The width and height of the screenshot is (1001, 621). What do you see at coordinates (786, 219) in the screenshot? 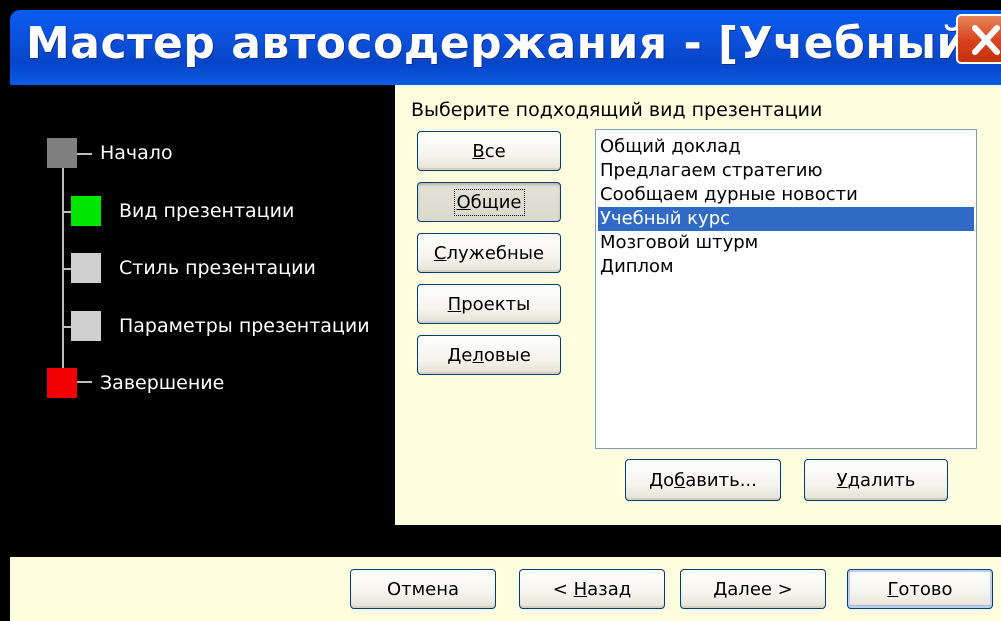
I see `list-item-selected: Учебный курс` at bounding box center [786, 219].